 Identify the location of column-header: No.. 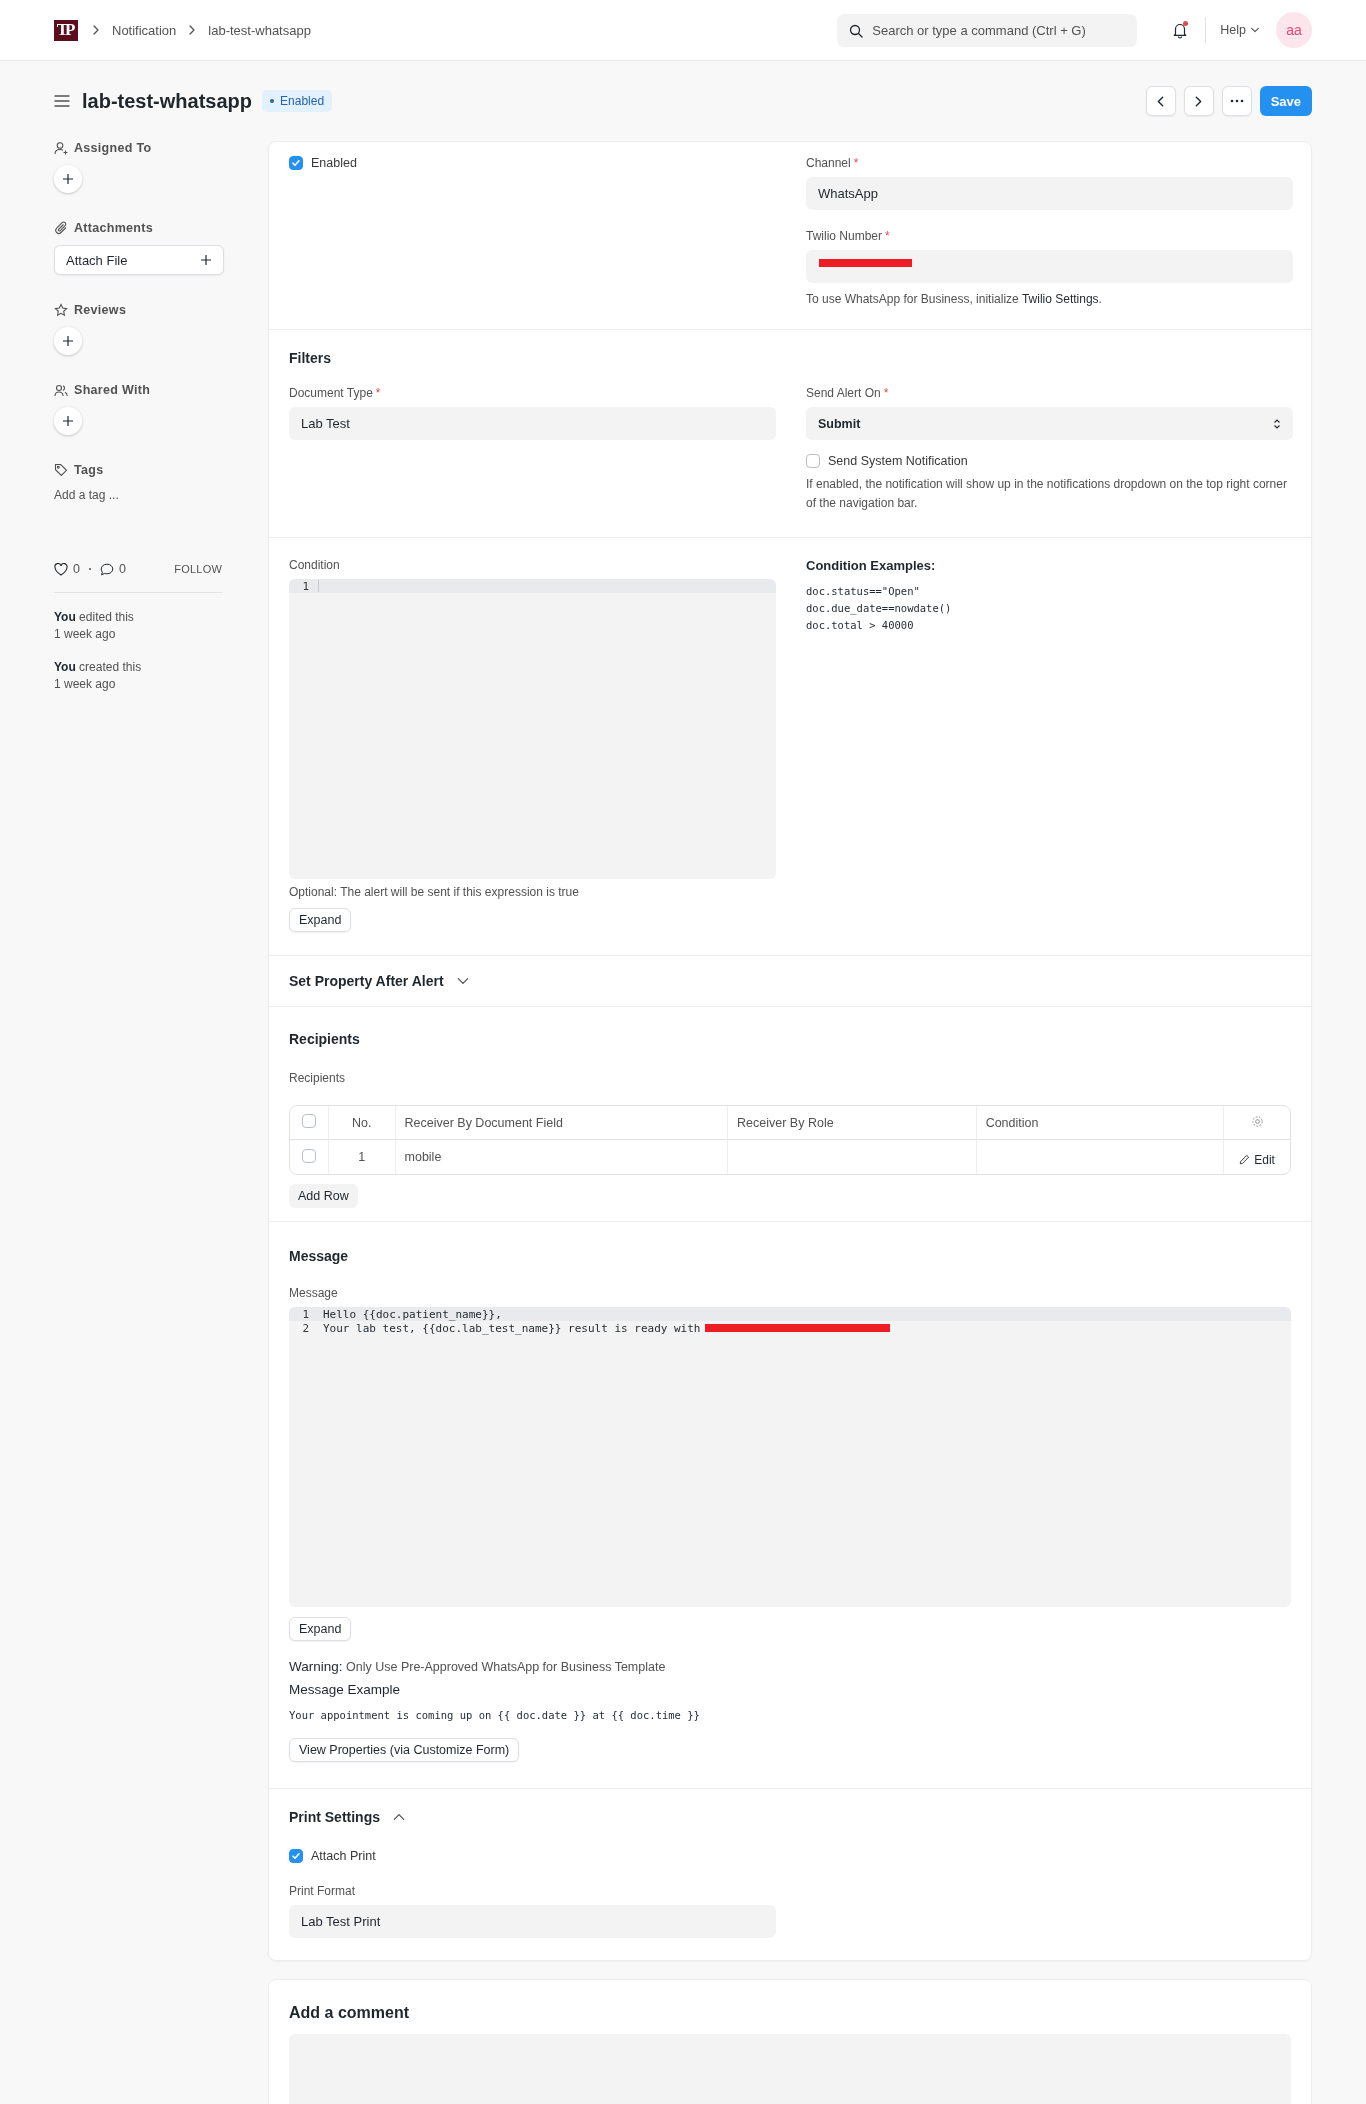
(362, 1123).